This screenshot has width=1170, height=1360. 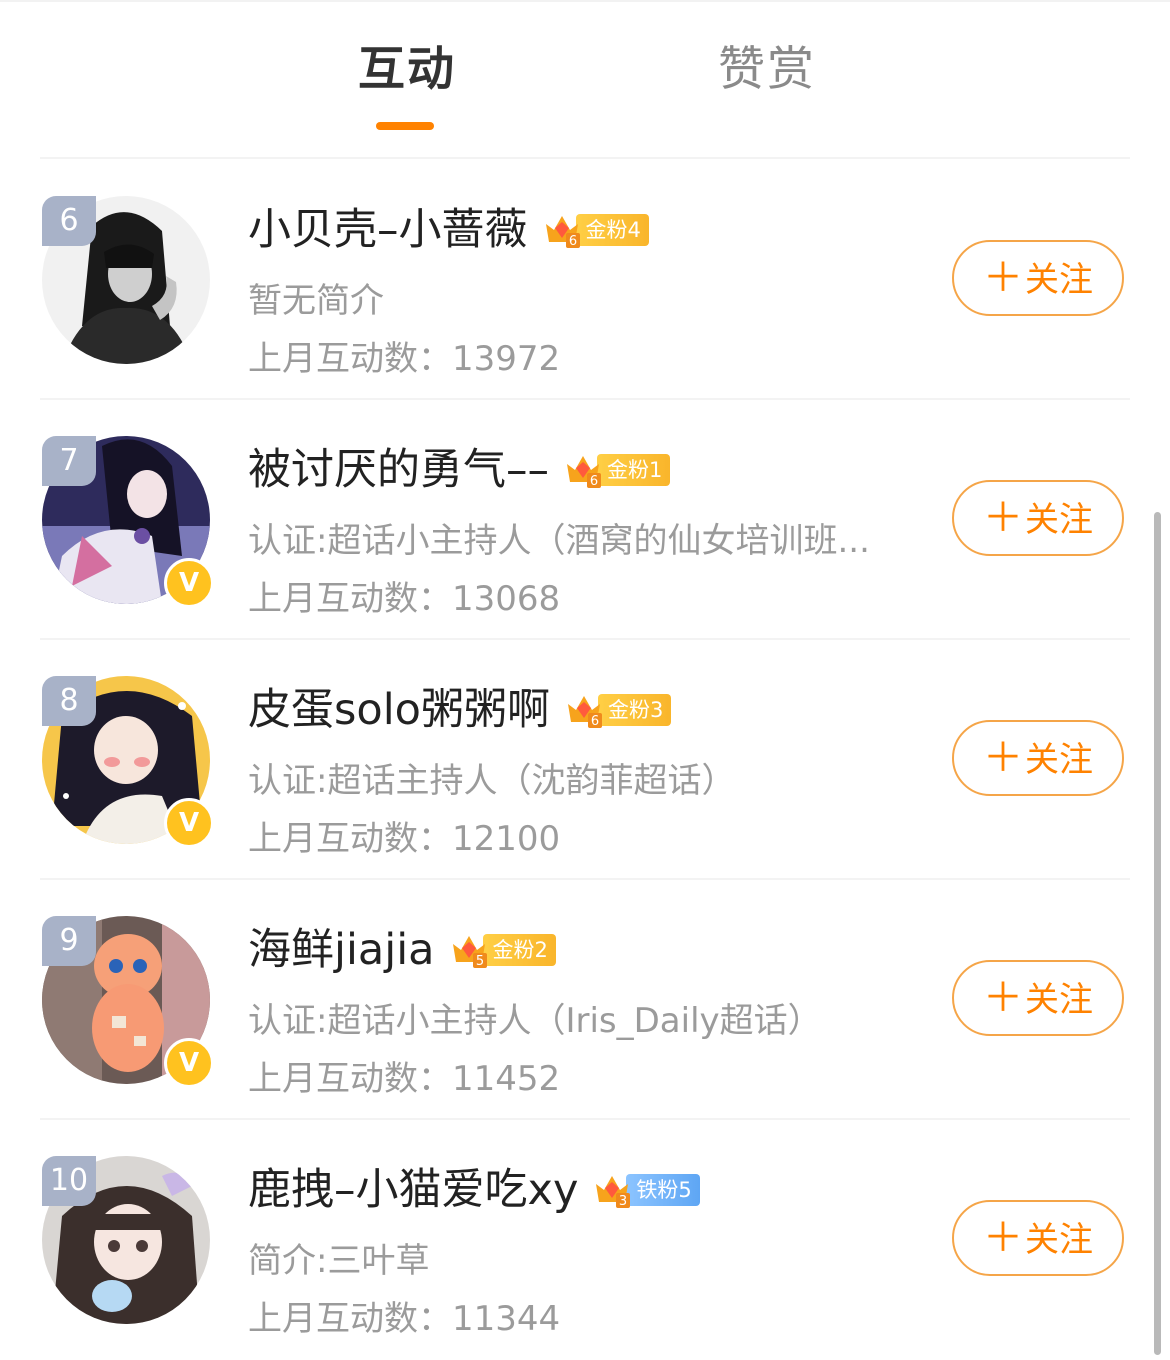 I want to click on fan-level-badge: 6 金粉3, so click(x=618, y=711).